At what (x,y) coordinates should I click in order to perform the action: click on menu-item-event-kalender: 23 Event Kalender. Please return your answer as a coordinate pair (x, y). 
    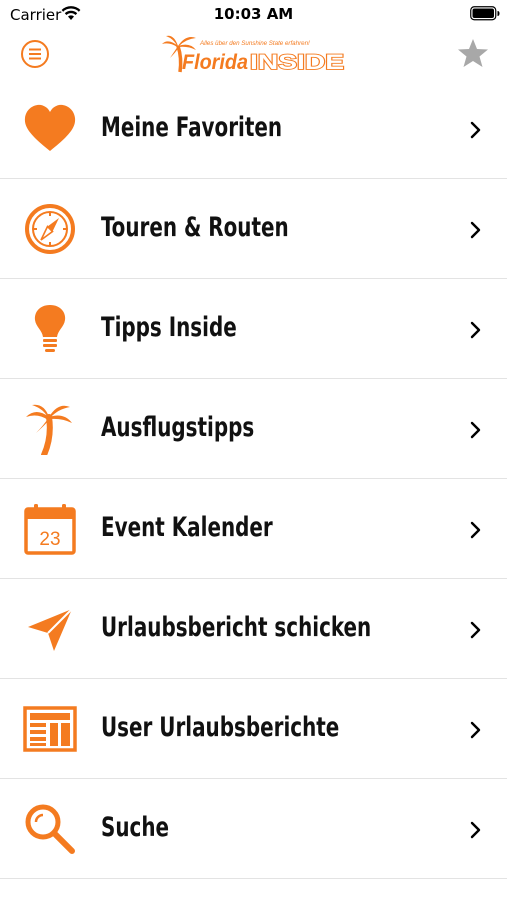
    Looking at the image, I should click on (253, 529).